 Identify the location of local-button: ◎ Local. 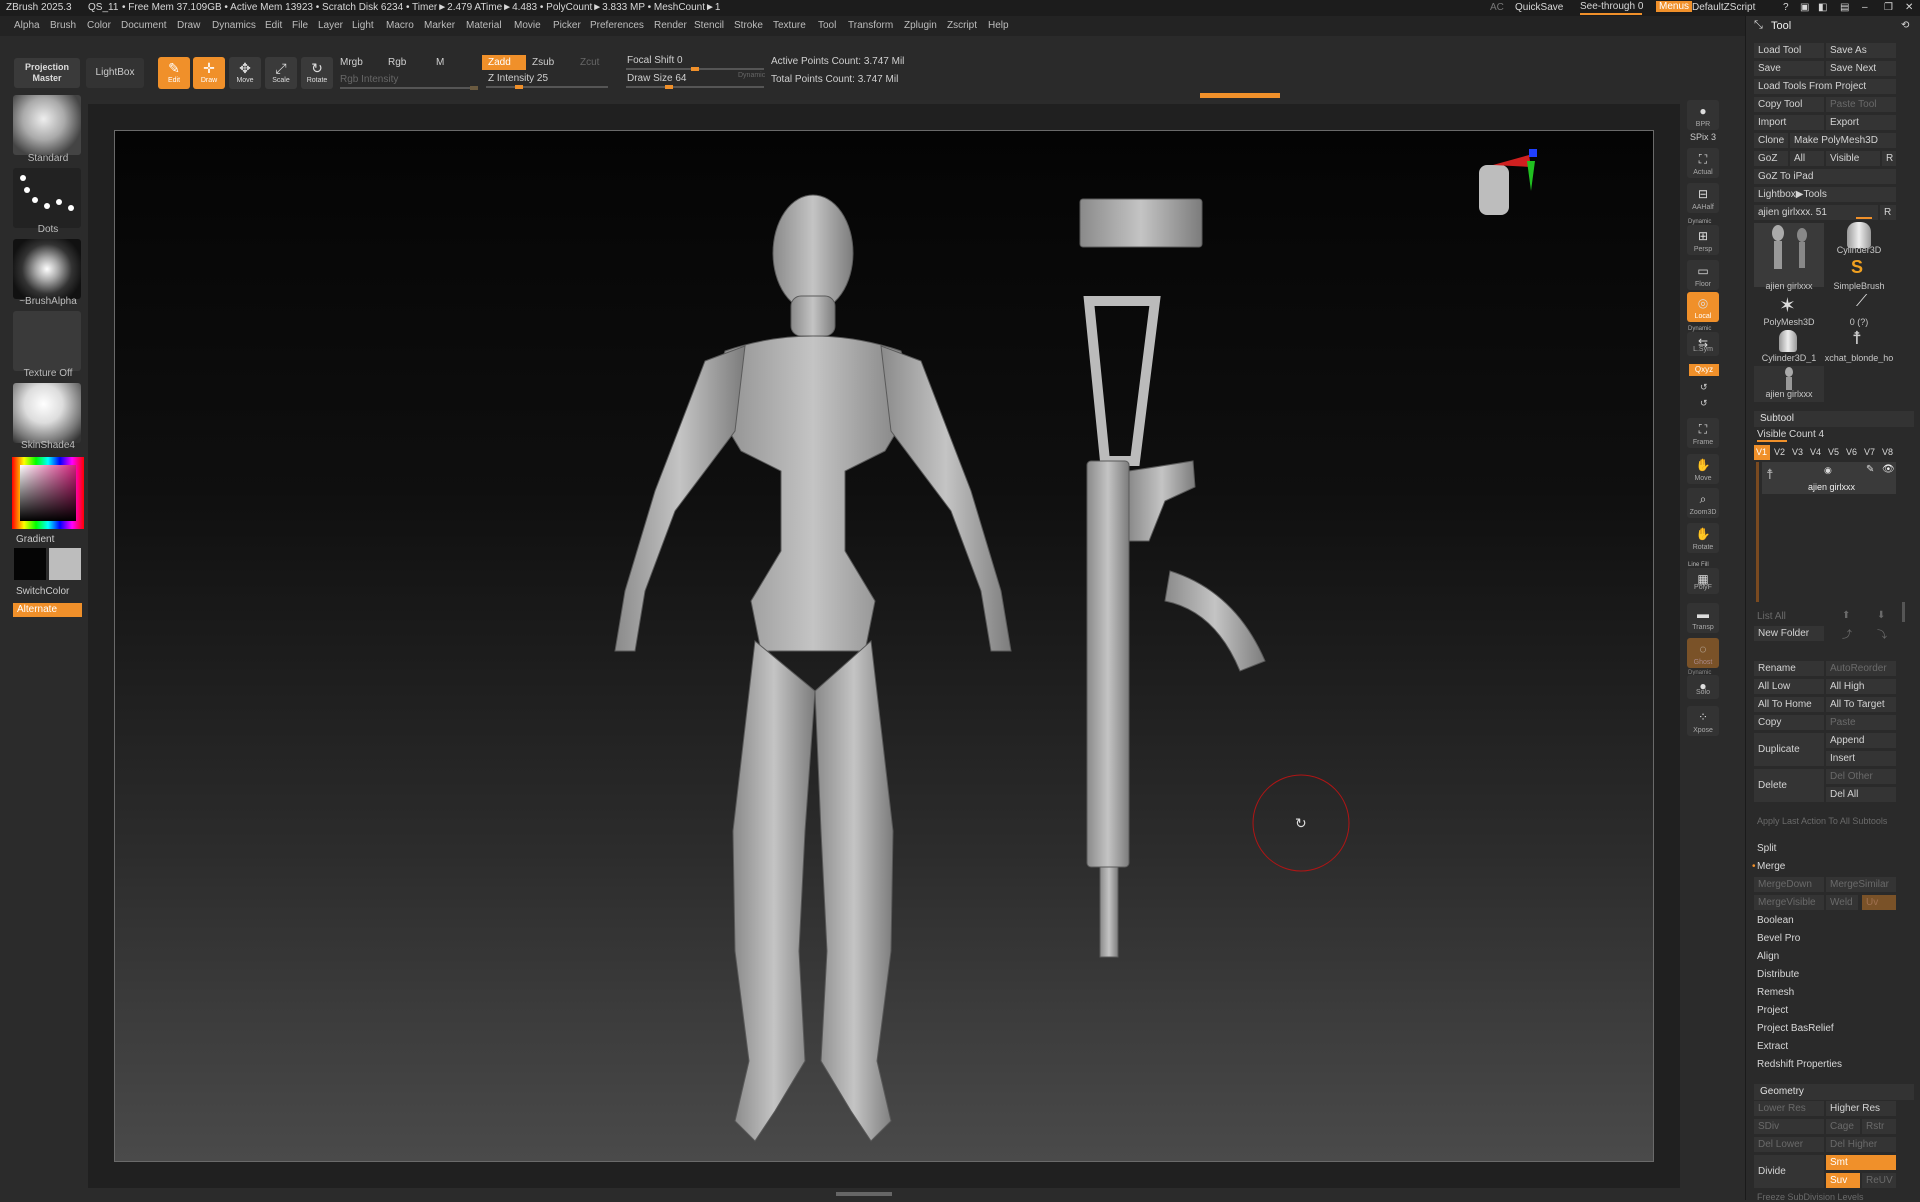
(1703, 307).